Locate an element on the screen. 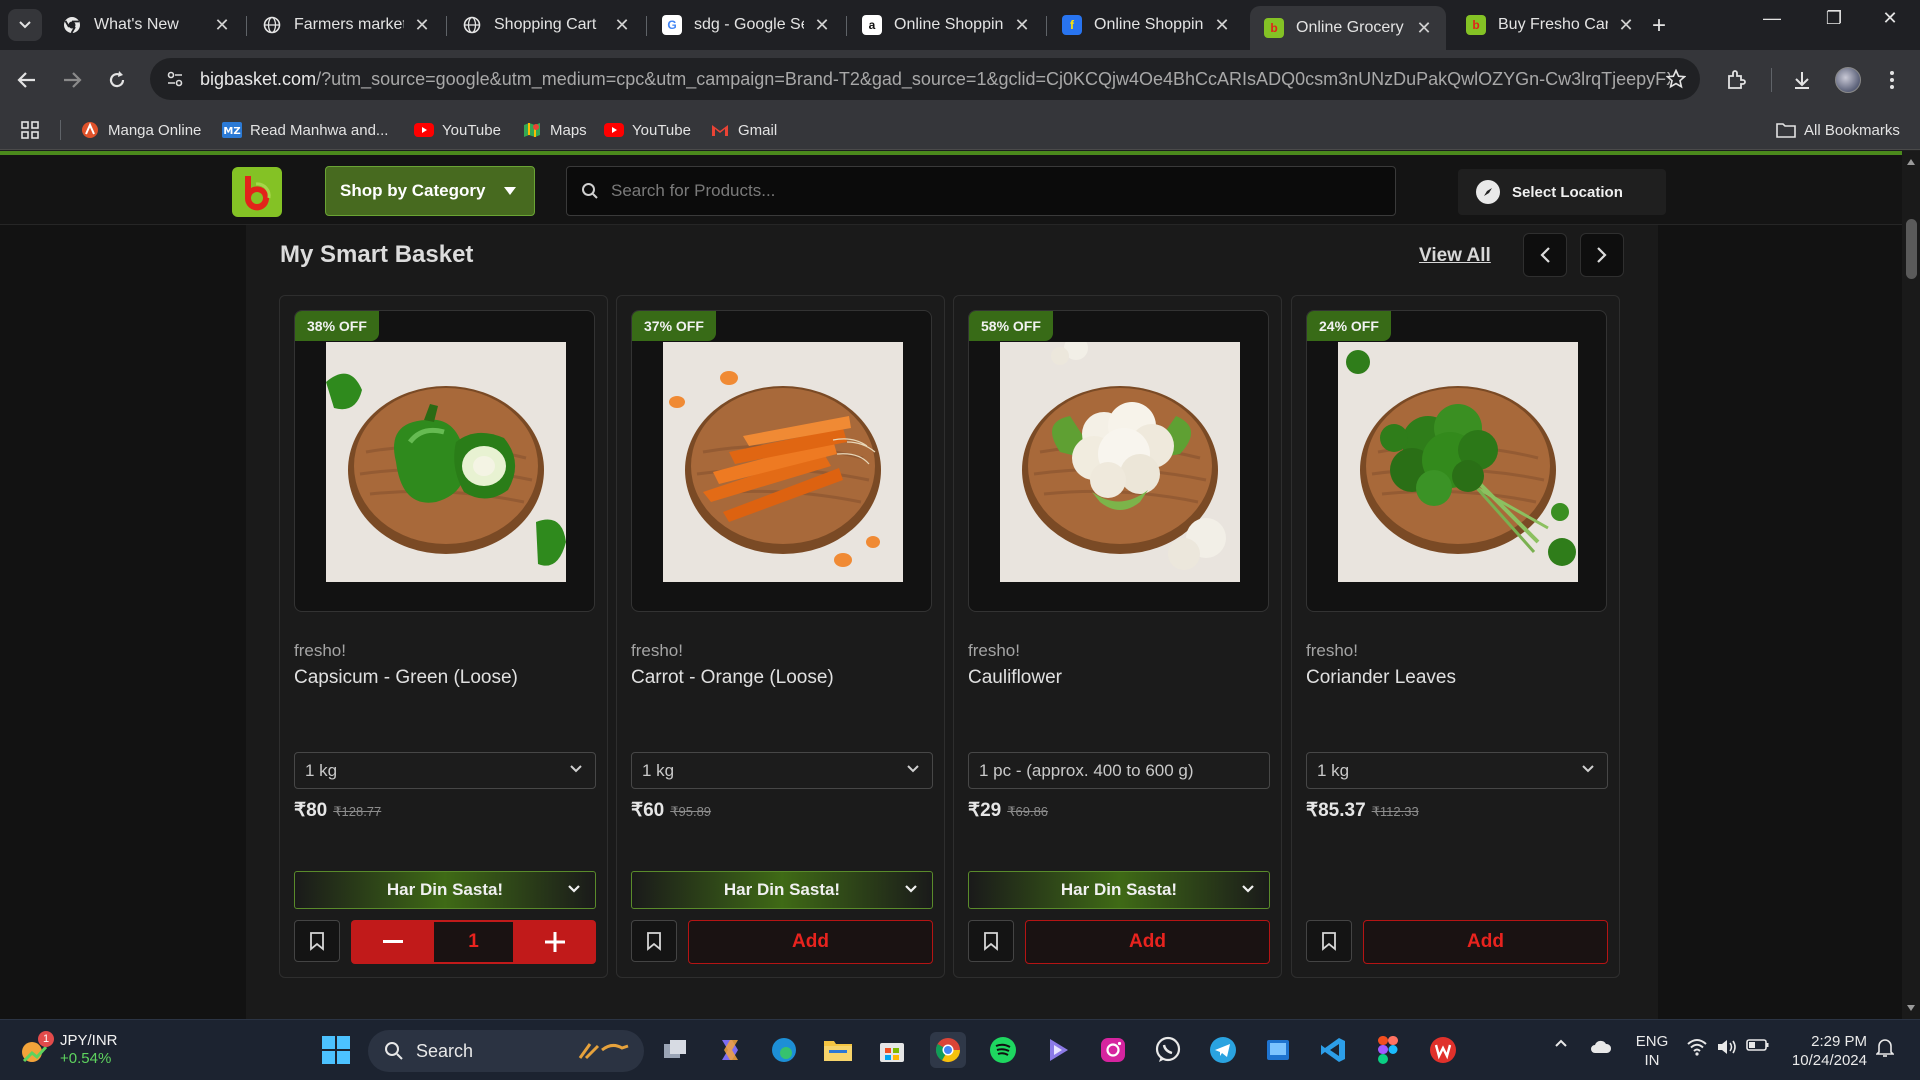 The height and width of the screenshot is (1080, 1920). shop-by-category-button: Shop by Category is located at coordinates (430, 191).